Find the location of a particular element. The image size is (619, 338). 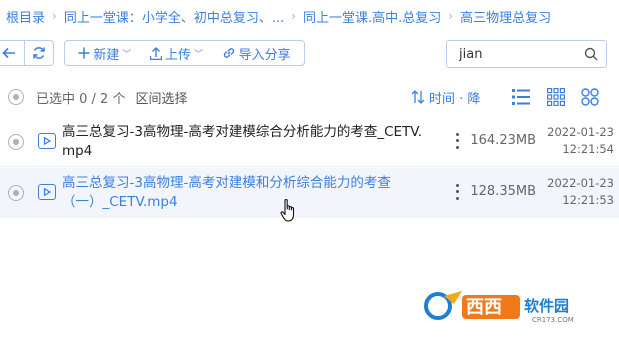

refresh-button is located at coordinates (38, 53).